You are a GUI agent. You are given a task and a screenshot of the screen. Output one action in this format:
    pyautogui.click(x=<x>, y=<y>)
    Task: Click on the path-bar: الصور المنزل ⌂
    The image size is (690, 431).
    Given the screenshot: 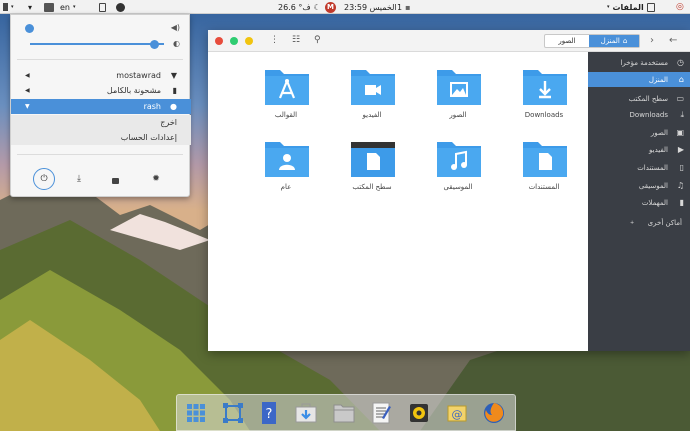 What is the action you would take?
    pyautogui.click(x=592, y=41)
    